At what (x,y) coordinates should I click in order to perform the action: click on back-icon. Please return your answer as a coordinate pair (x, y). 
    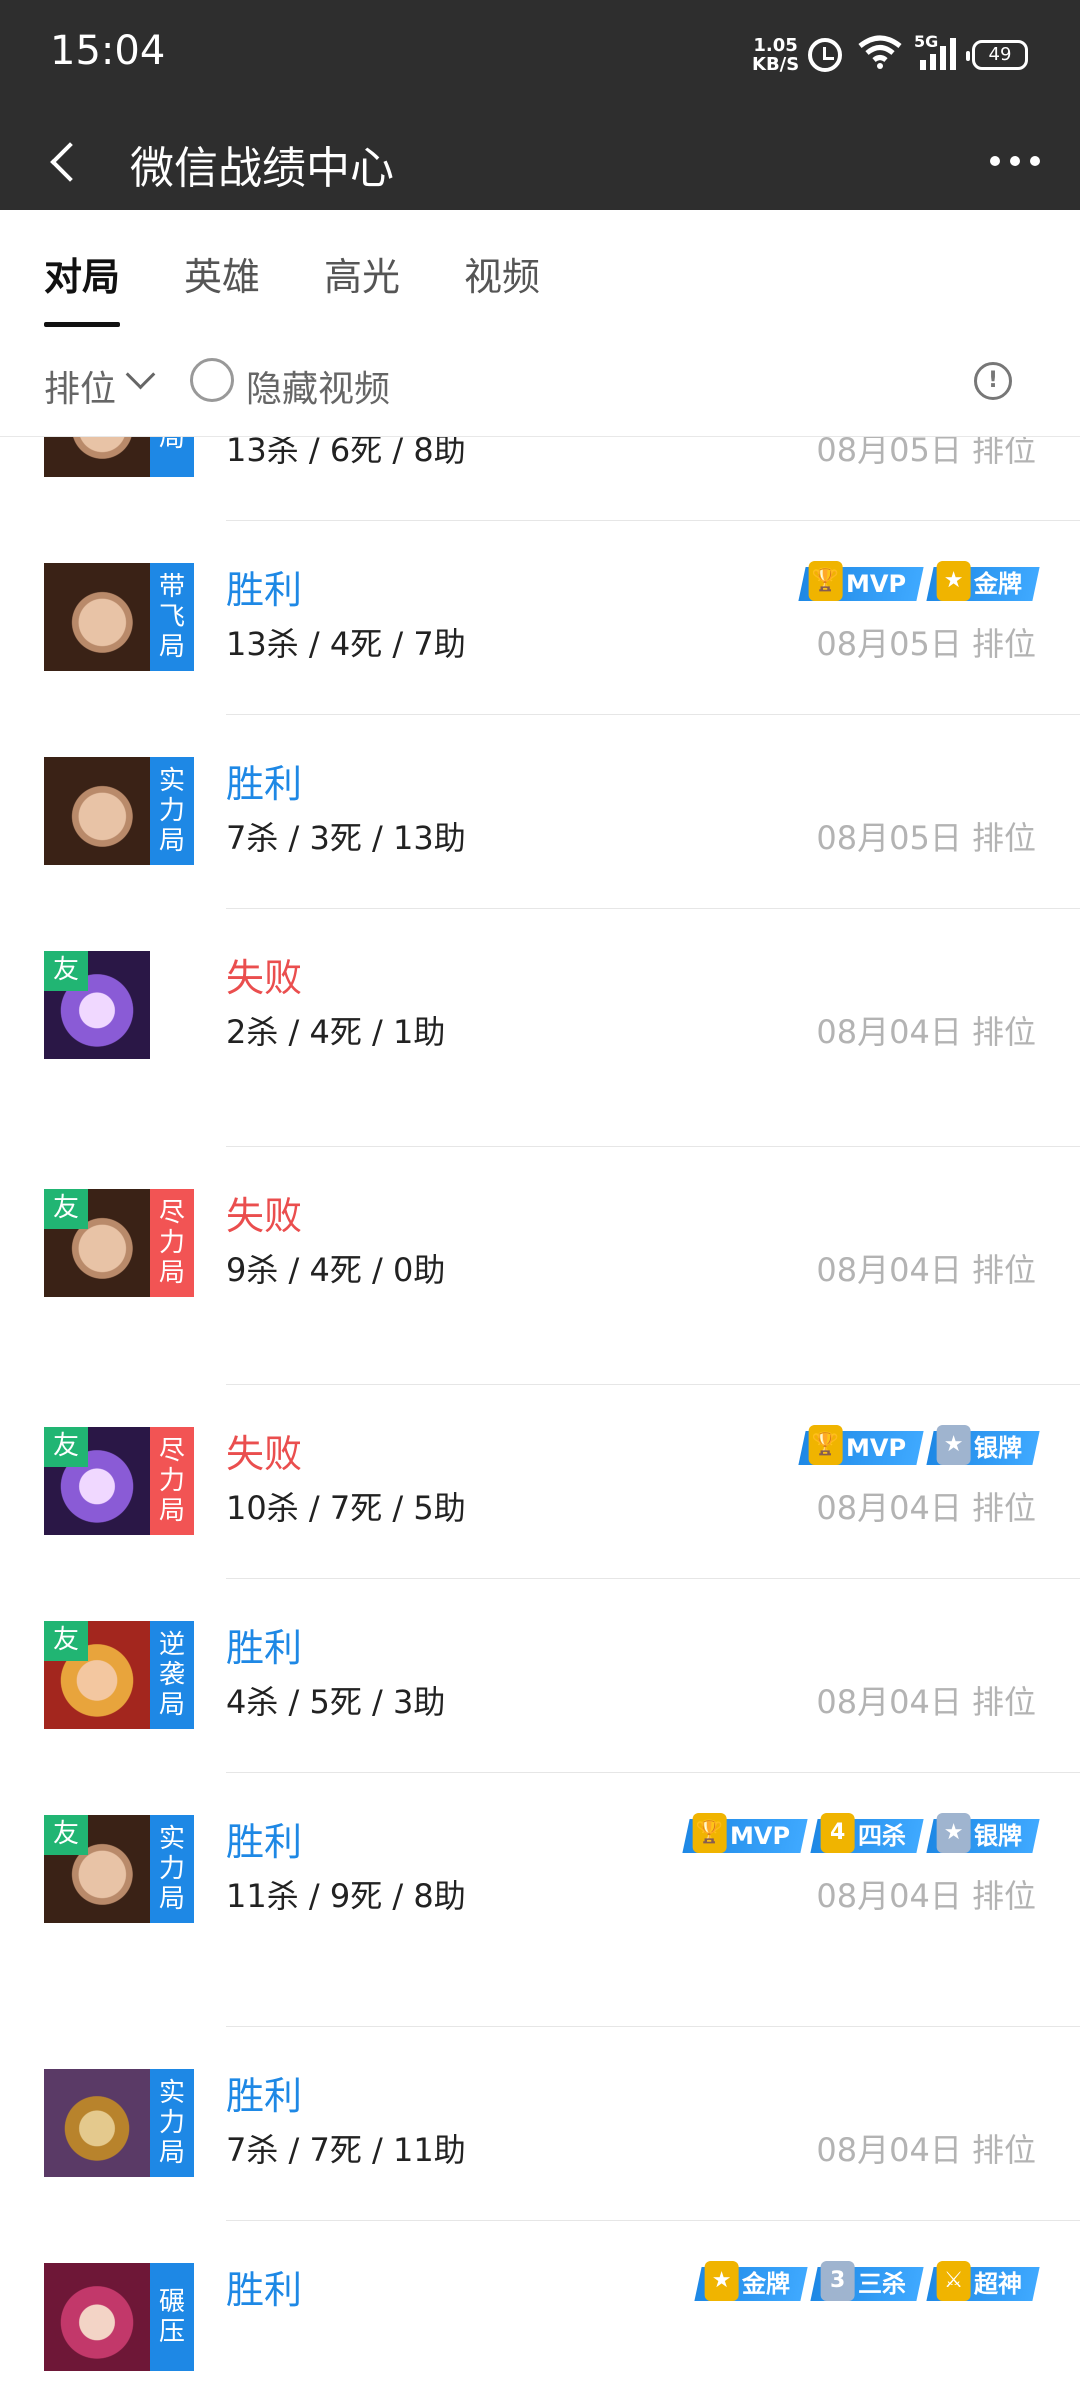
    Looking at the image, I should click on (64, 161).